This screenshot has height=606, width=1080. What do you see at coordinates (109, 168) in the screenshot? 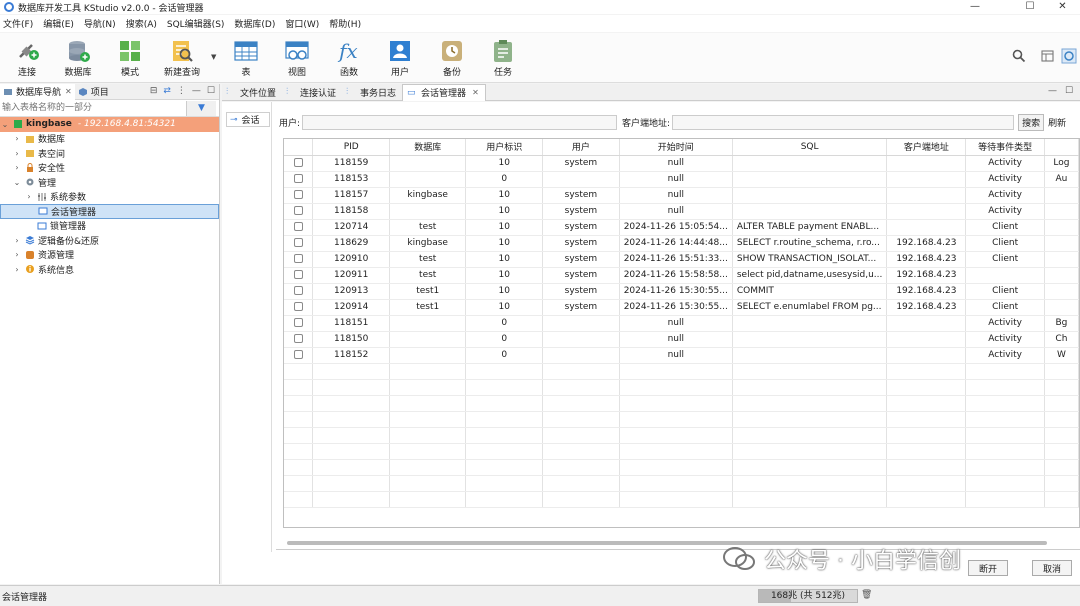
I see `tree-item-security: › 安全性` at bounding box center [109, 168].